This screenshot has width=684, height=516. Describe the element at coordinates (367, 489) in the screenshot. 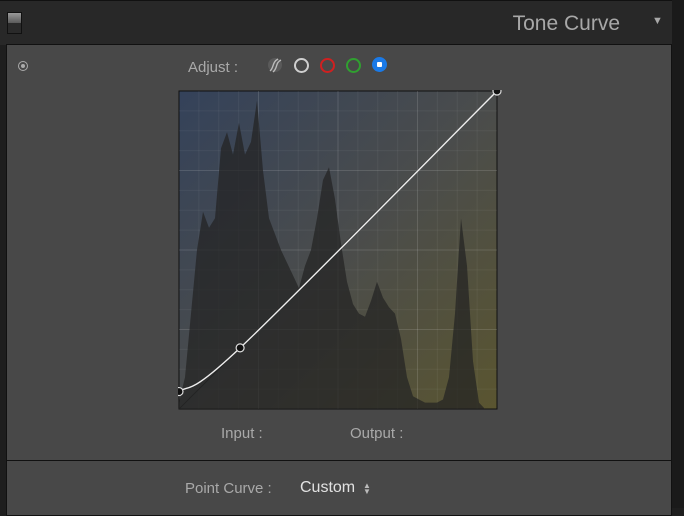

I see `select-arrows-icon: ▲ ▼` at that location.